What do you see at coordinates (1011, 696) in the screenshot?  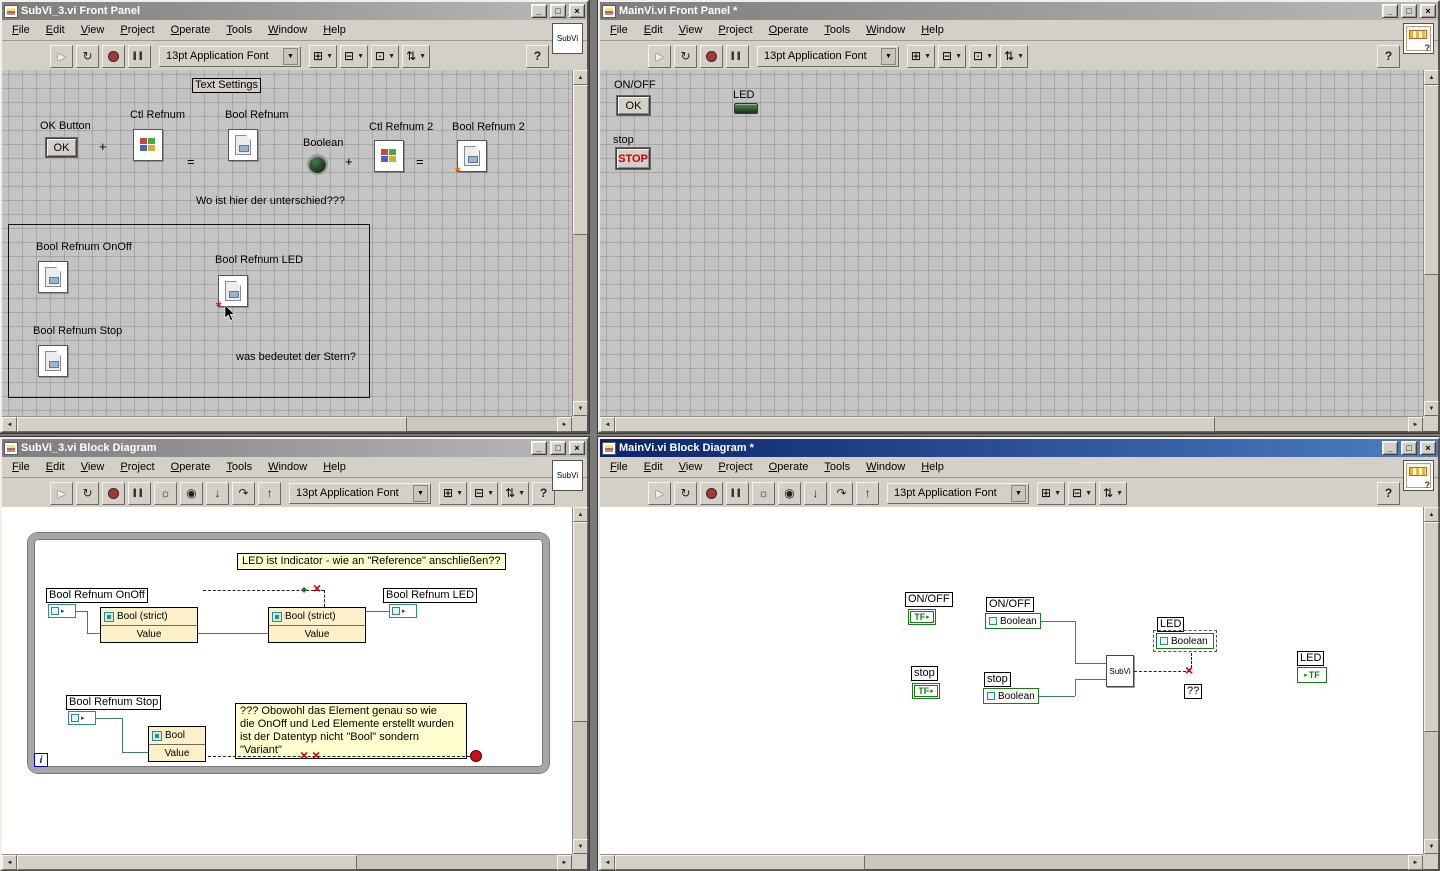 I see `stop-boolean-refnum-node: Boolean` at bounding box center [1011, 696].